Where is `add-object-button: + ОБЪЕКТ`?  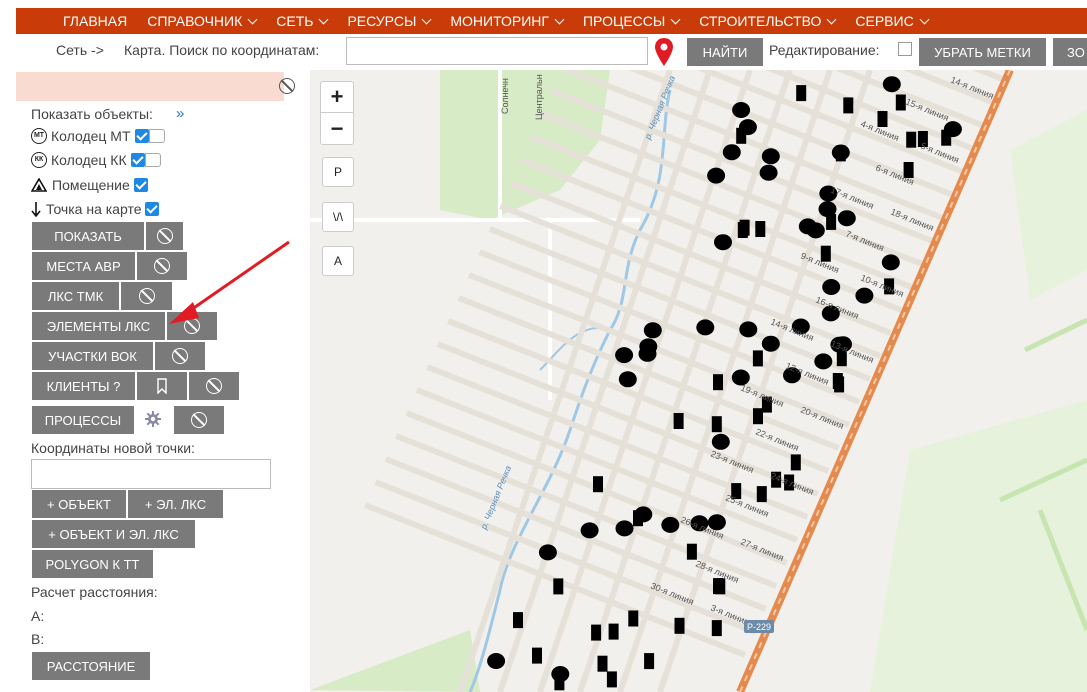
add-object-button: + ОБЪЕКТ is located at coordinates (79, 504).